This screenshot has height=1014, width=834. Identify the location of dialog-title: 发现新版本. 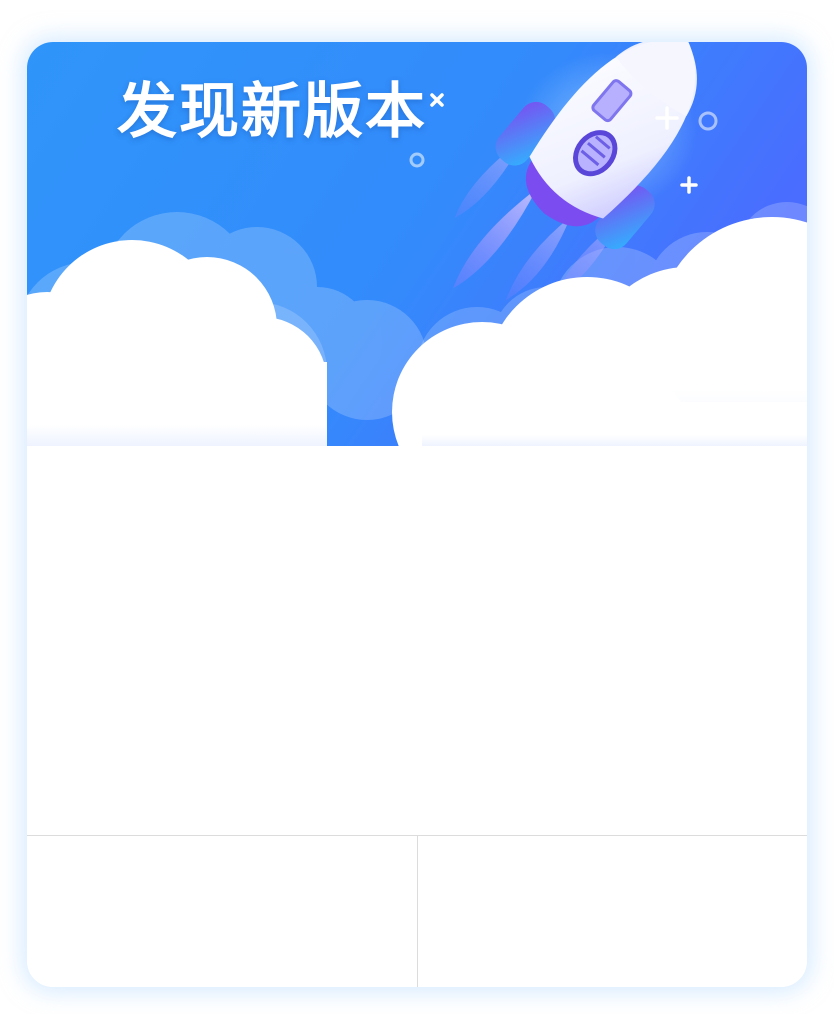
(272, 112).